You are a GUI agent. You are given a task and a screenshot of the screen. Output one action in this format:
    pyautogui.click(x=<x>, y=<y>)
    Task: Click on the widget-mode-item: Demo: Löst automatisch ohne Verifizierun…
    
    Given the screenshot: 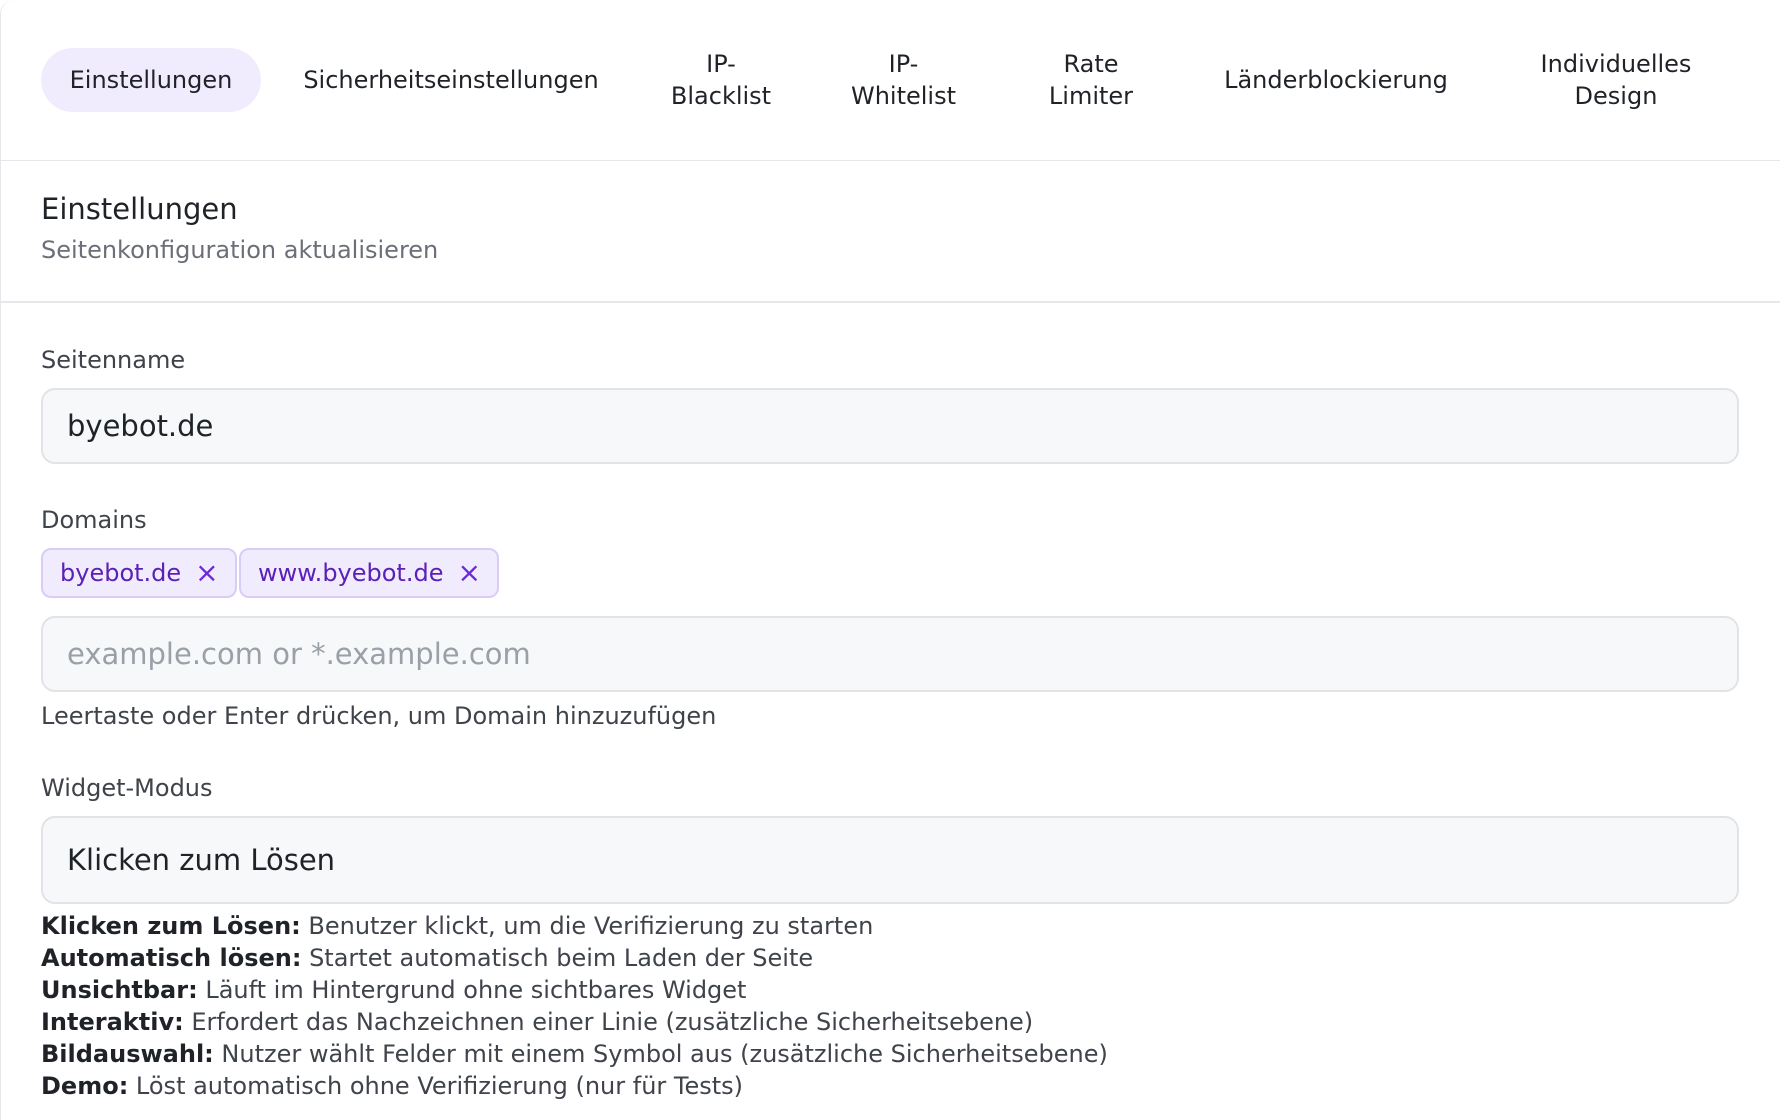 What is the action you would take?
    pyautogui.click(x=392, y=1086)
    